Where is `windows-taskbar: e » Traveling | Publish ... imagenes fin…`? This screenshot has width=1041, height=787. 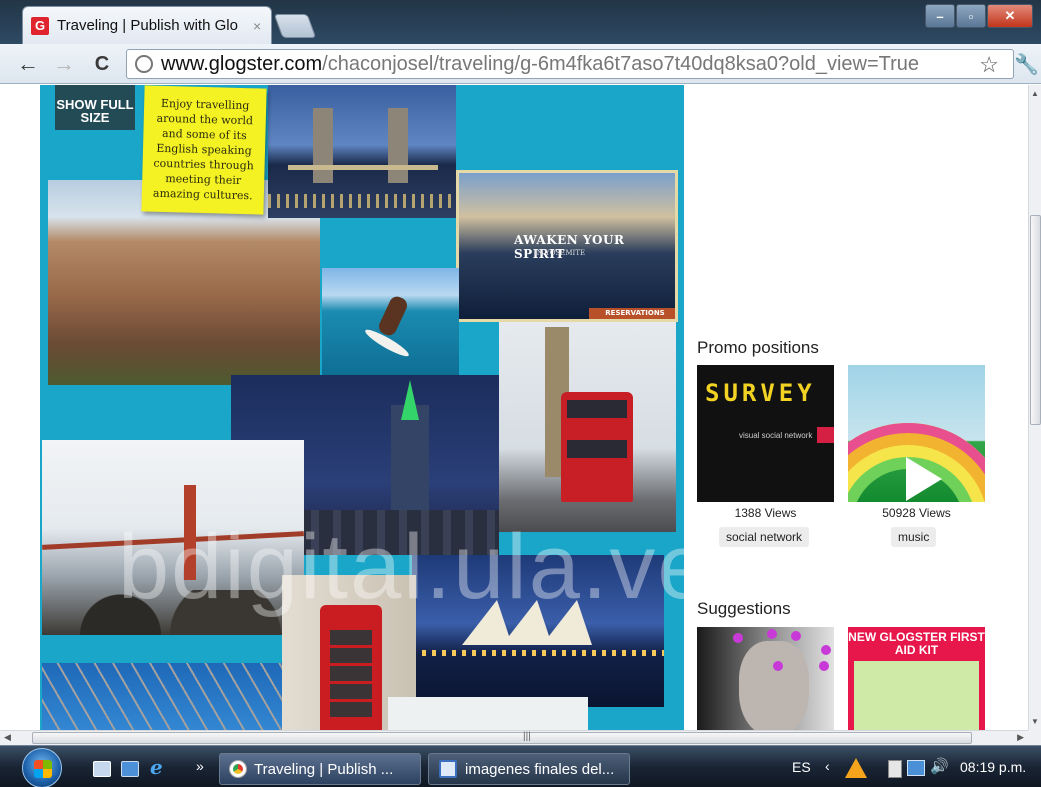 windows-taskbar: e » Traveling | Publish ... imagenes fin… is located at coordinates (520, 766).